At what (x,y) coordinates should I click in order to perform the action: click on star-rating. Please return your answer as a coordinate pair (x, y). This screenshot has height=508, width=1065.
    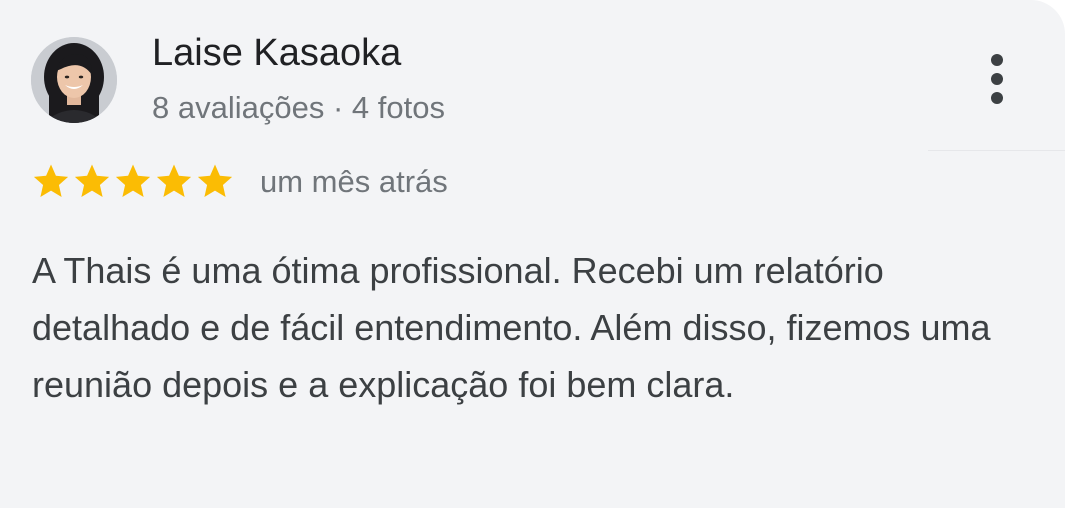
    Looking at the image, I should click on (133, 181).